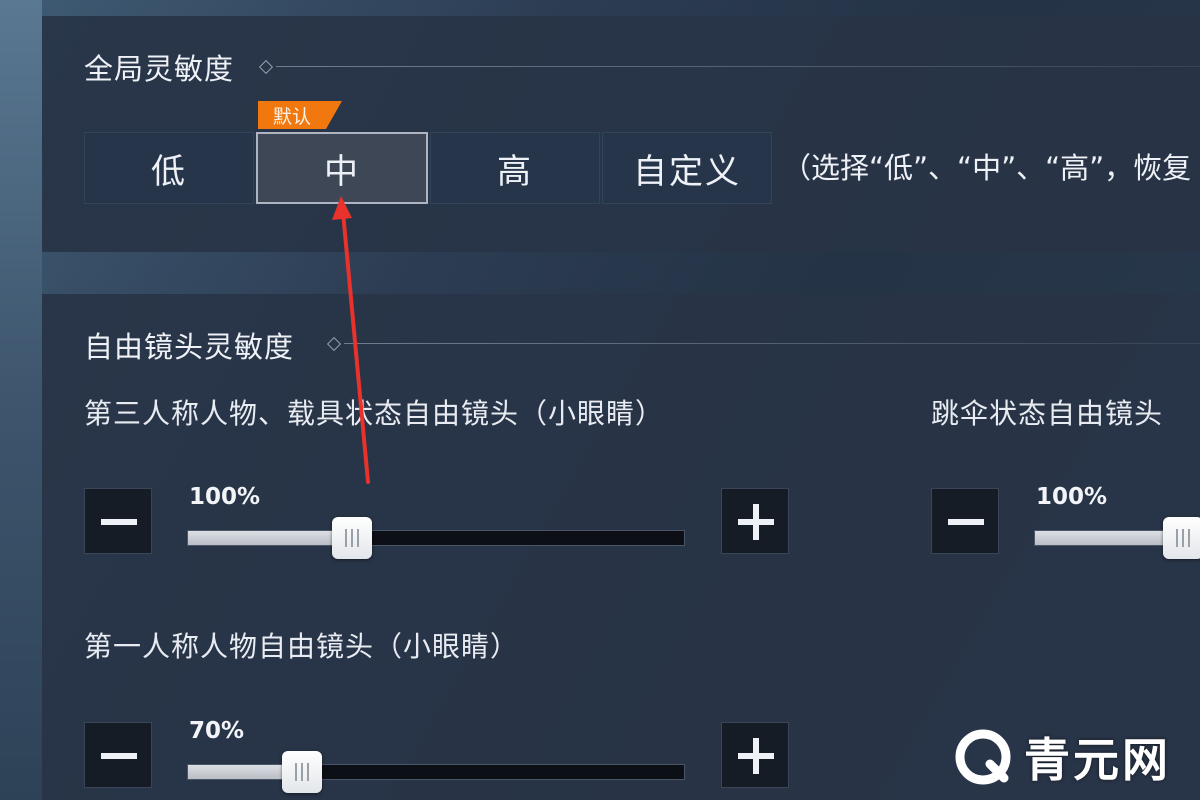  Describe the element at coordinates (983, 757) in the screenshot. I see `q-logo-icon` at that location.